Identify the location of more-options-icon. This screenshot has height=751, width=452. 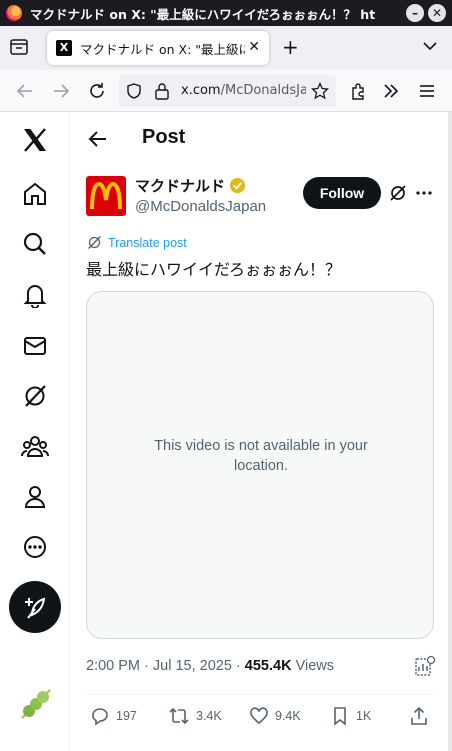
(424, 193).